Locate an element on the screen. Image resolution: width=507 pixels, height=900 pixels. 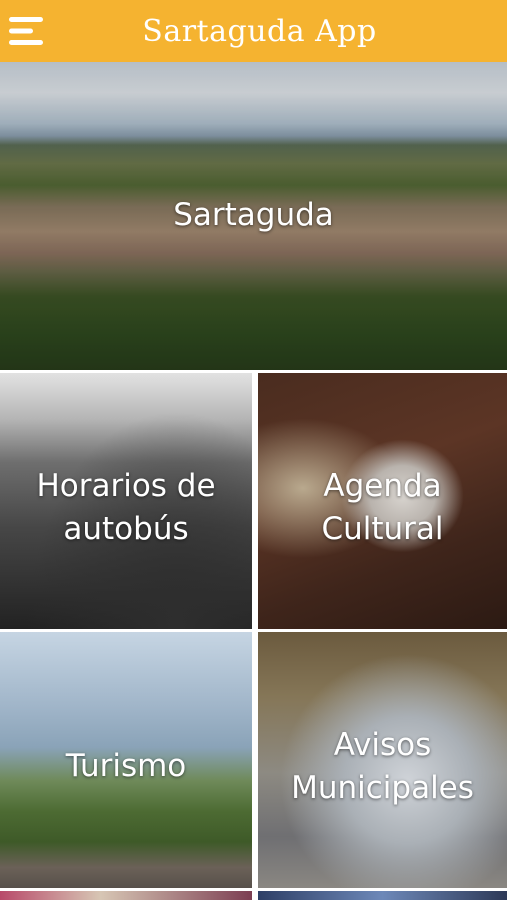
hamburger-menu-icon is located at coordinates (26, 31).